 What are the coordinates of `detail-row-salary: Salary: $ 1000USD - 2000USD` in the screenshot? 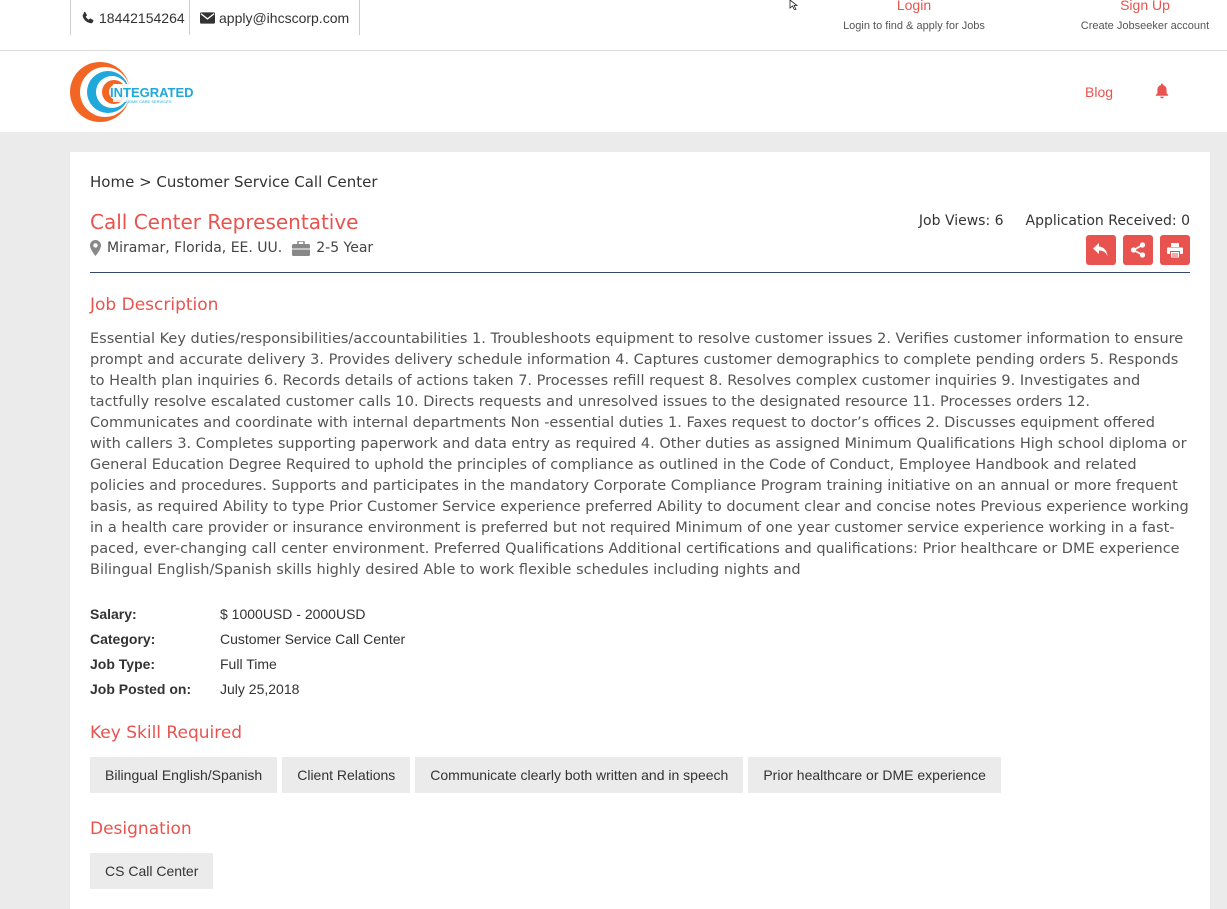 It's located at (247, 613).